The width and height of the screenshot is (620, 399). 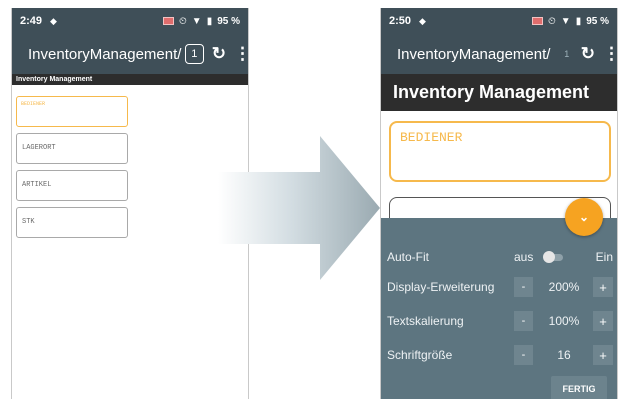 I want to click on text-scale-label: Textskalierung, so click(x=425, y=321).